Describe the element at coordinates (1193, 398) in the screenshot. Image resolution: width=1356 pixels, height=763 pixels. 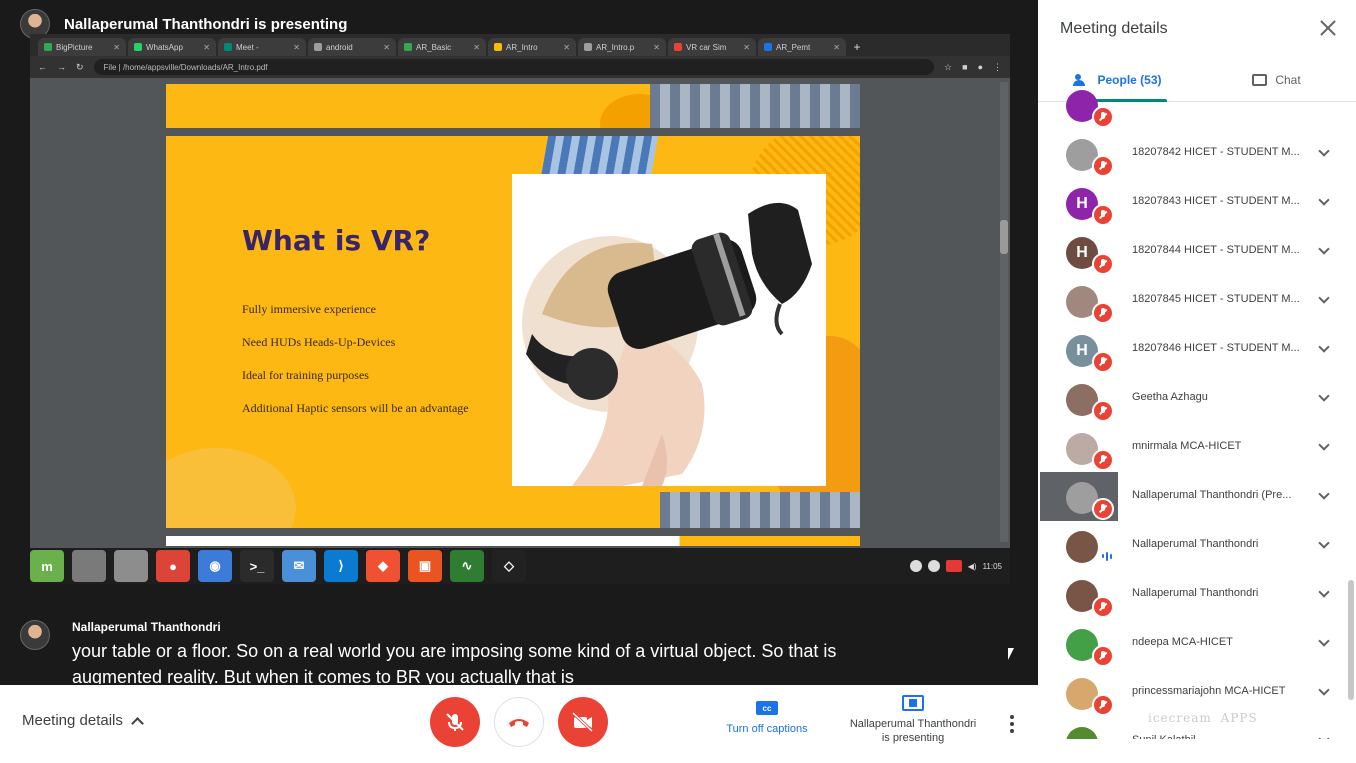
I see `participant-row: Geetha Azhagu` at that location.